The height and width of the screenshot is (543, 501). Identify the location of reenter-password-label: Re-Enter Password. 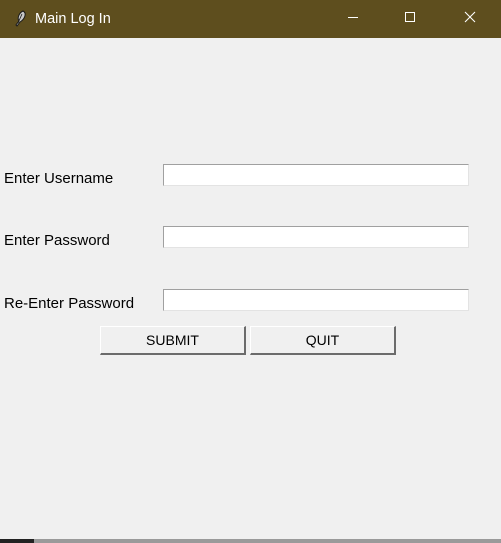
(69, 303).